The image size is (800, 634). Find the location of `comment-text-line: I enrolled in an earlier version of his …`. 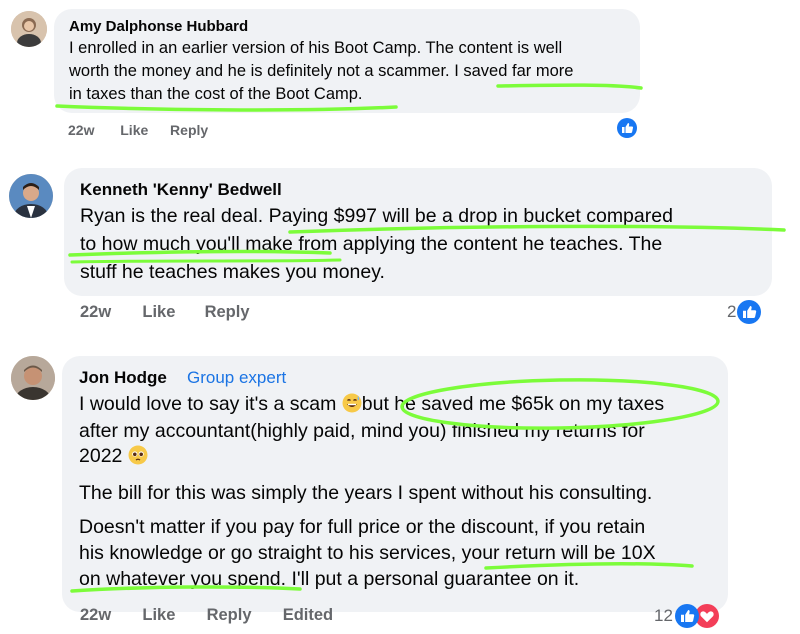

comment-text-line: I enrolled in an earlier version of his … is located at coordinates (316, 48).